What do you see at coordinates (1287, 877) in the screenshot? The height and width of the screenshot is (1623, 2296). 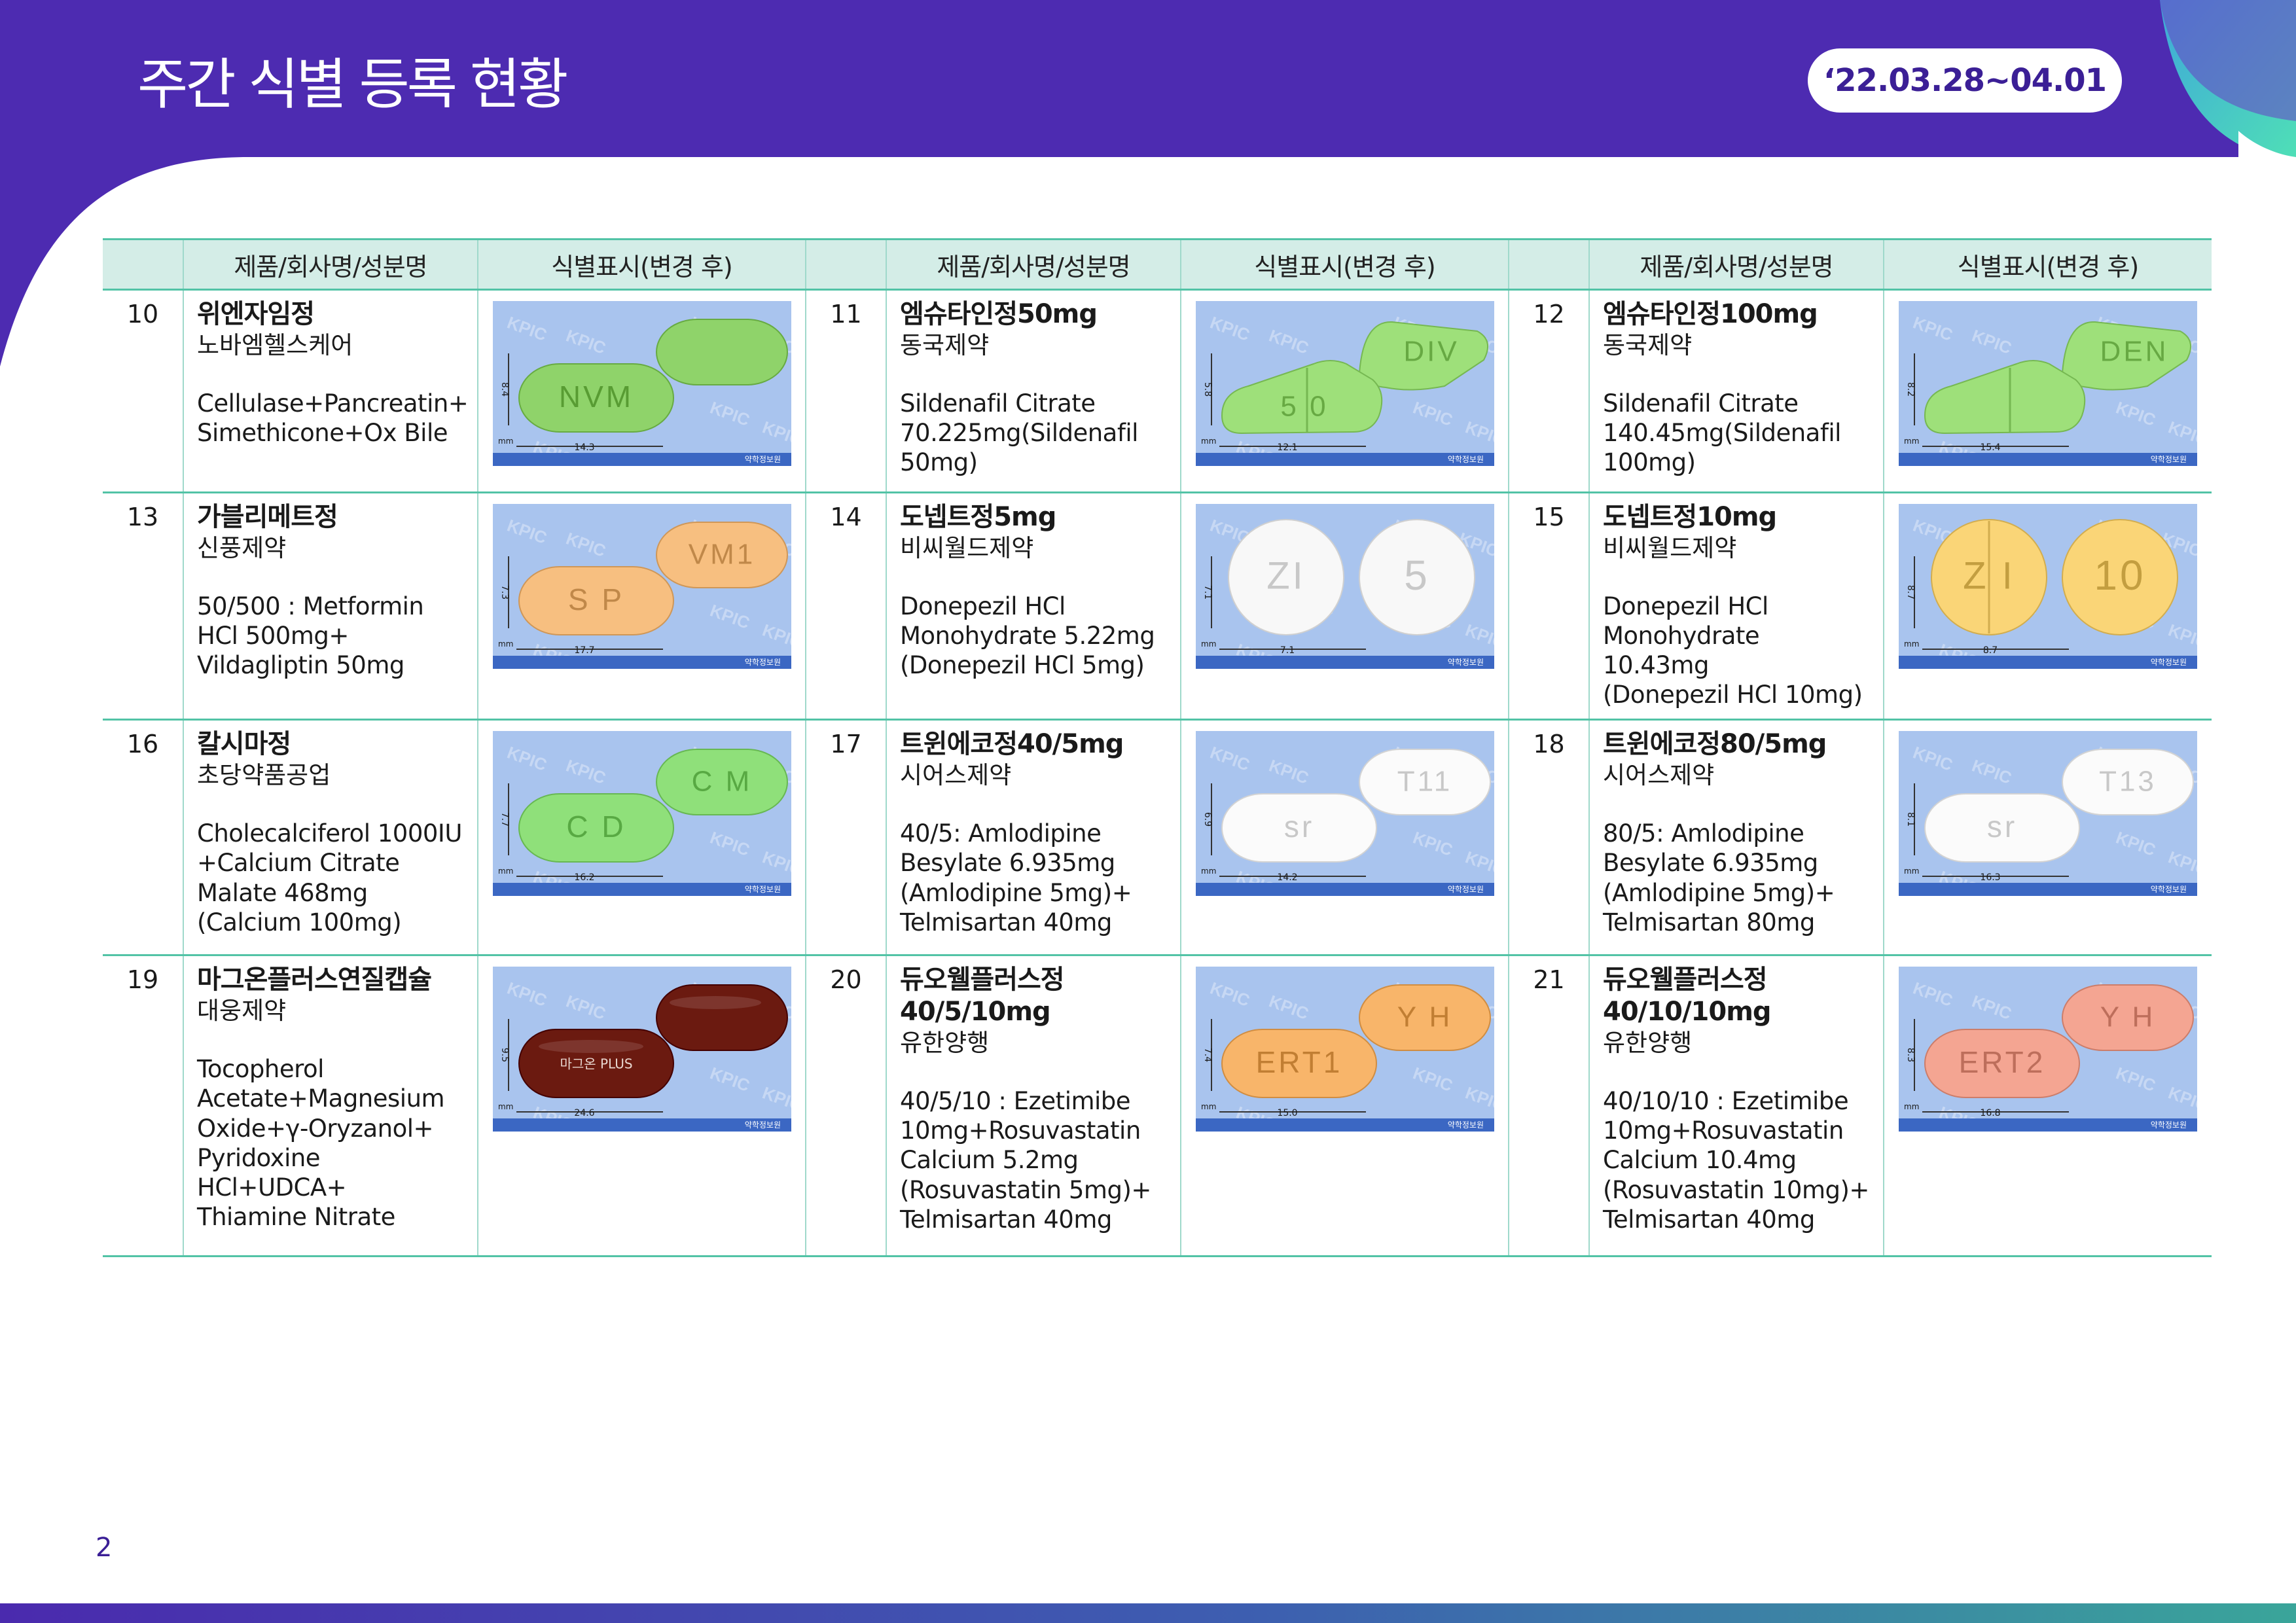 I see `scale-length: 14.2` at bounding box center [1287, 877].